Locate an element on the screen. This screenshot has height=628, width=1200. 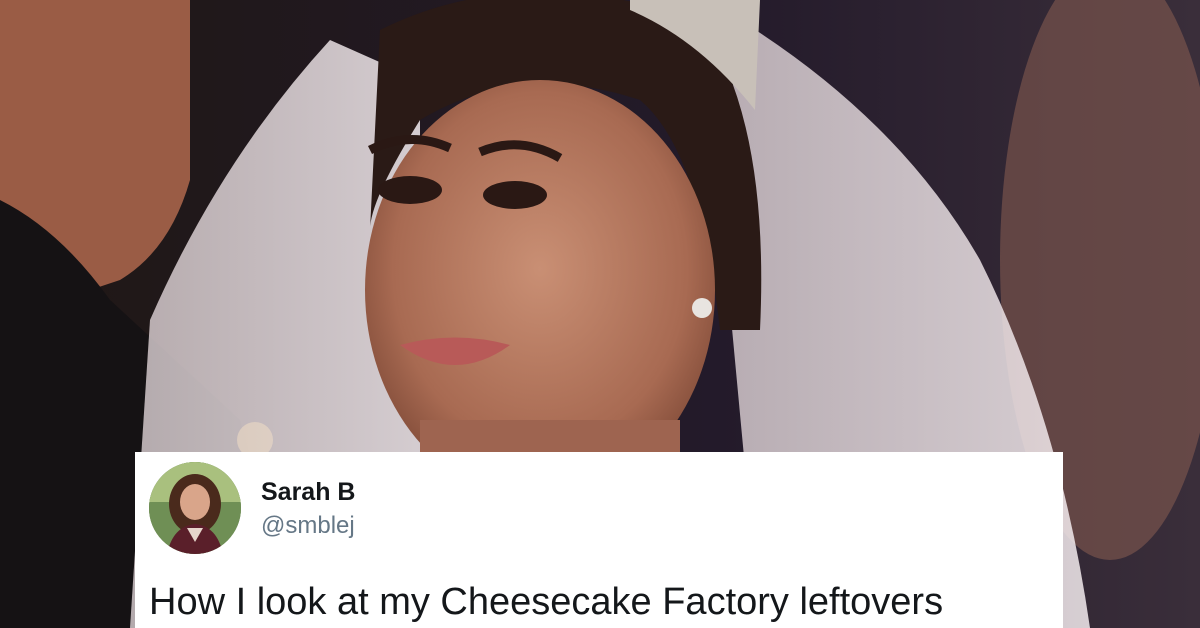
display-name: Sarah B is located at coordinates (308, 492).